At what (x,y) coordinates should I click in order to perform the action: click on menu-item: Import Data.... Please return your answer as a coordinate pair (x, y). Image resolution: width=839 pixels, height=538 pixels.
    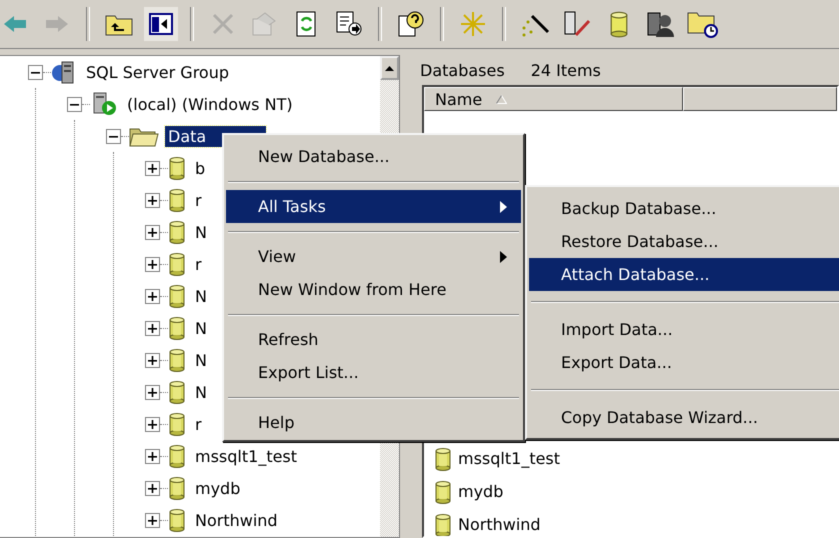
    Looking at the image, I should click on (684, 329).